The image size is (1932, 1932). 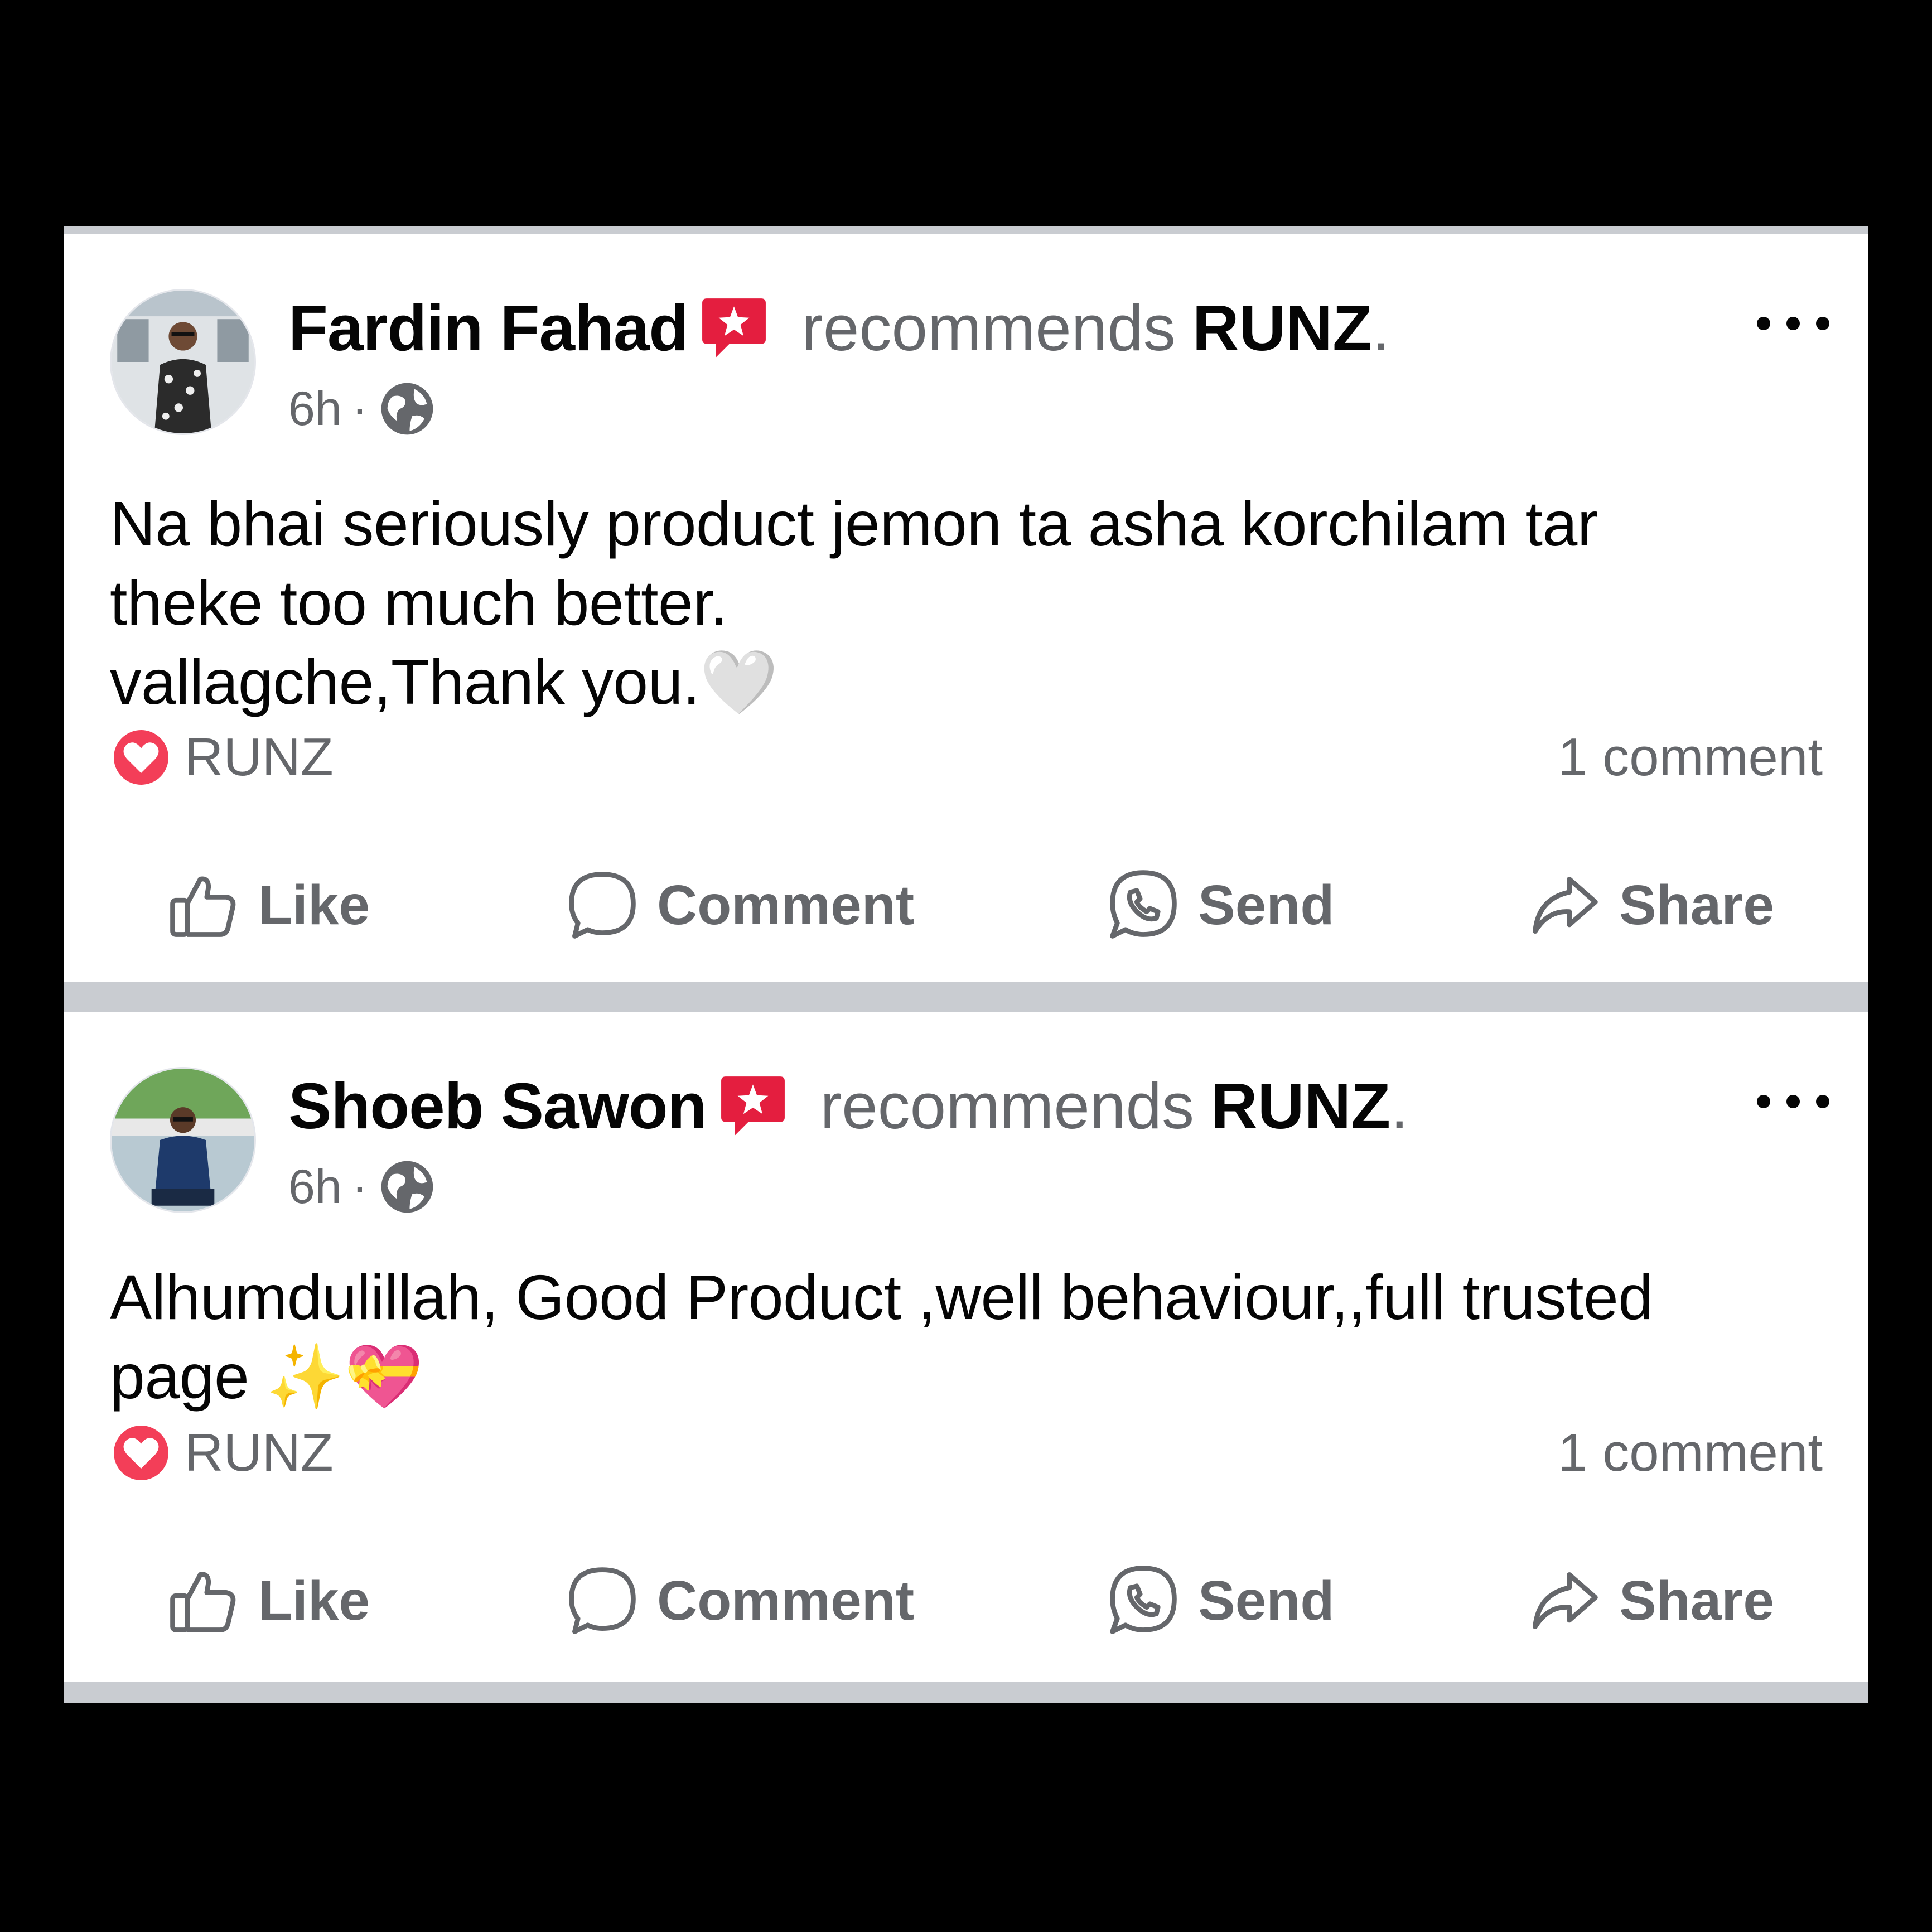 I want to click on post-header: Shoeb Sawon recommends RUNZ ., so click(x=848, y=1106).